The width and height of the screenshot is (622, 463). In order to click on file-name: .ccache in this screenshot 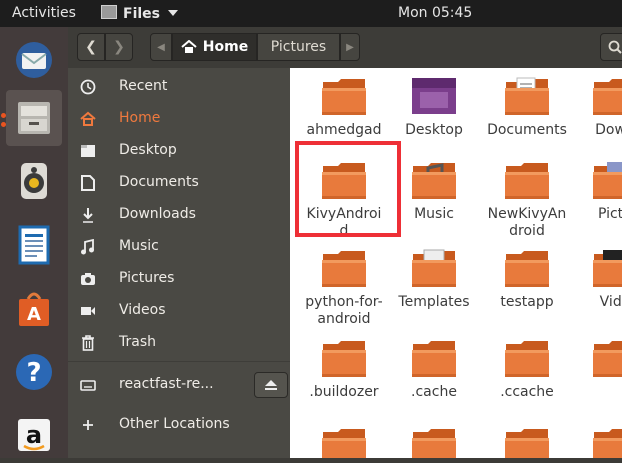, I will do `click(527, 392)`.